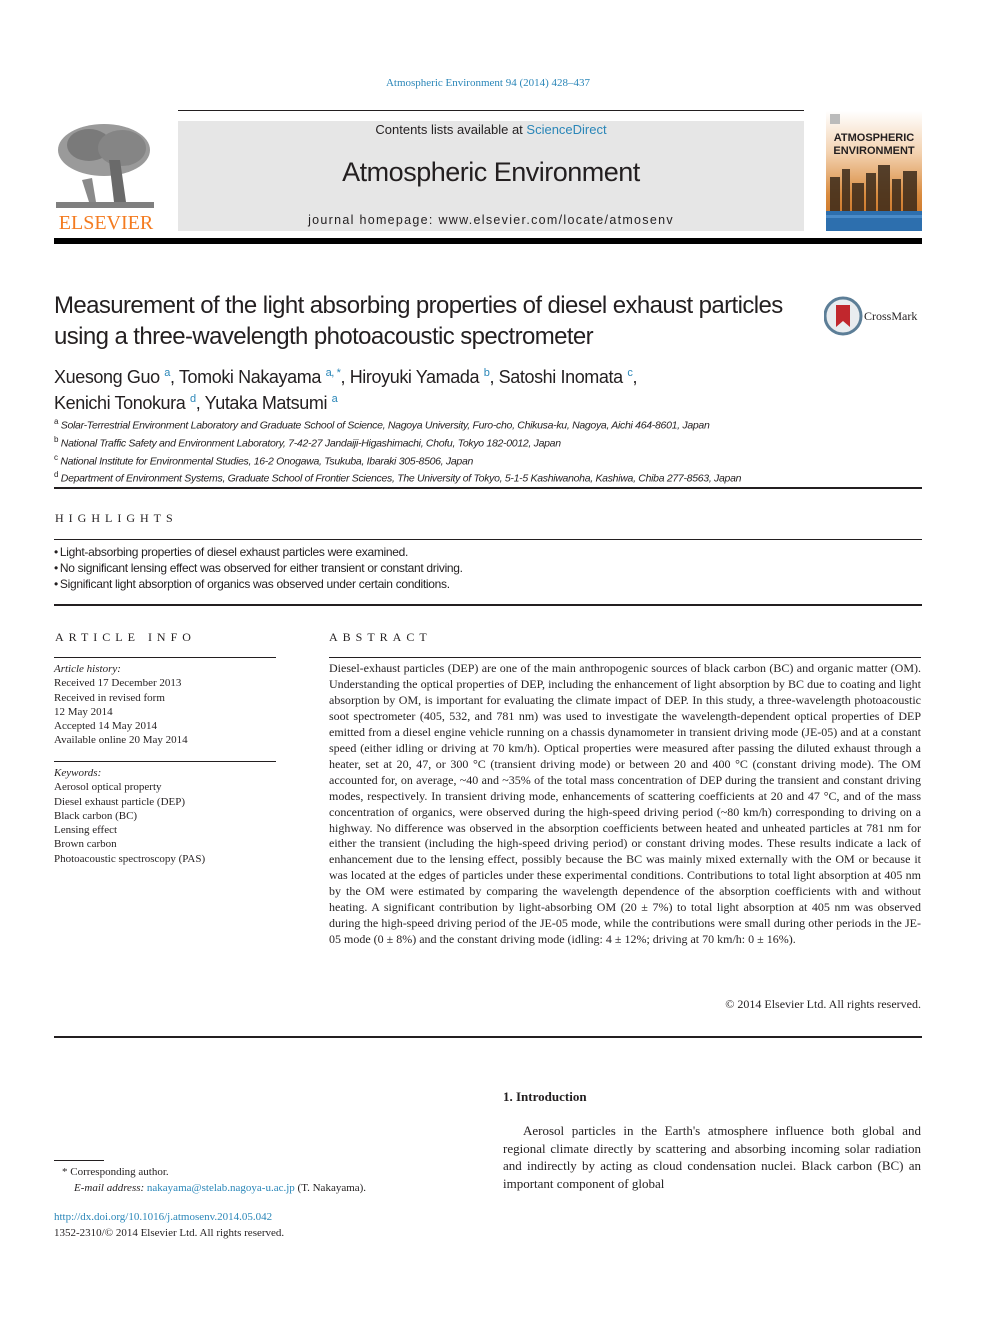  Describe the element at coordinates (87, 669) in the screenshot. I see `article-history-label: Article history:` at that location.